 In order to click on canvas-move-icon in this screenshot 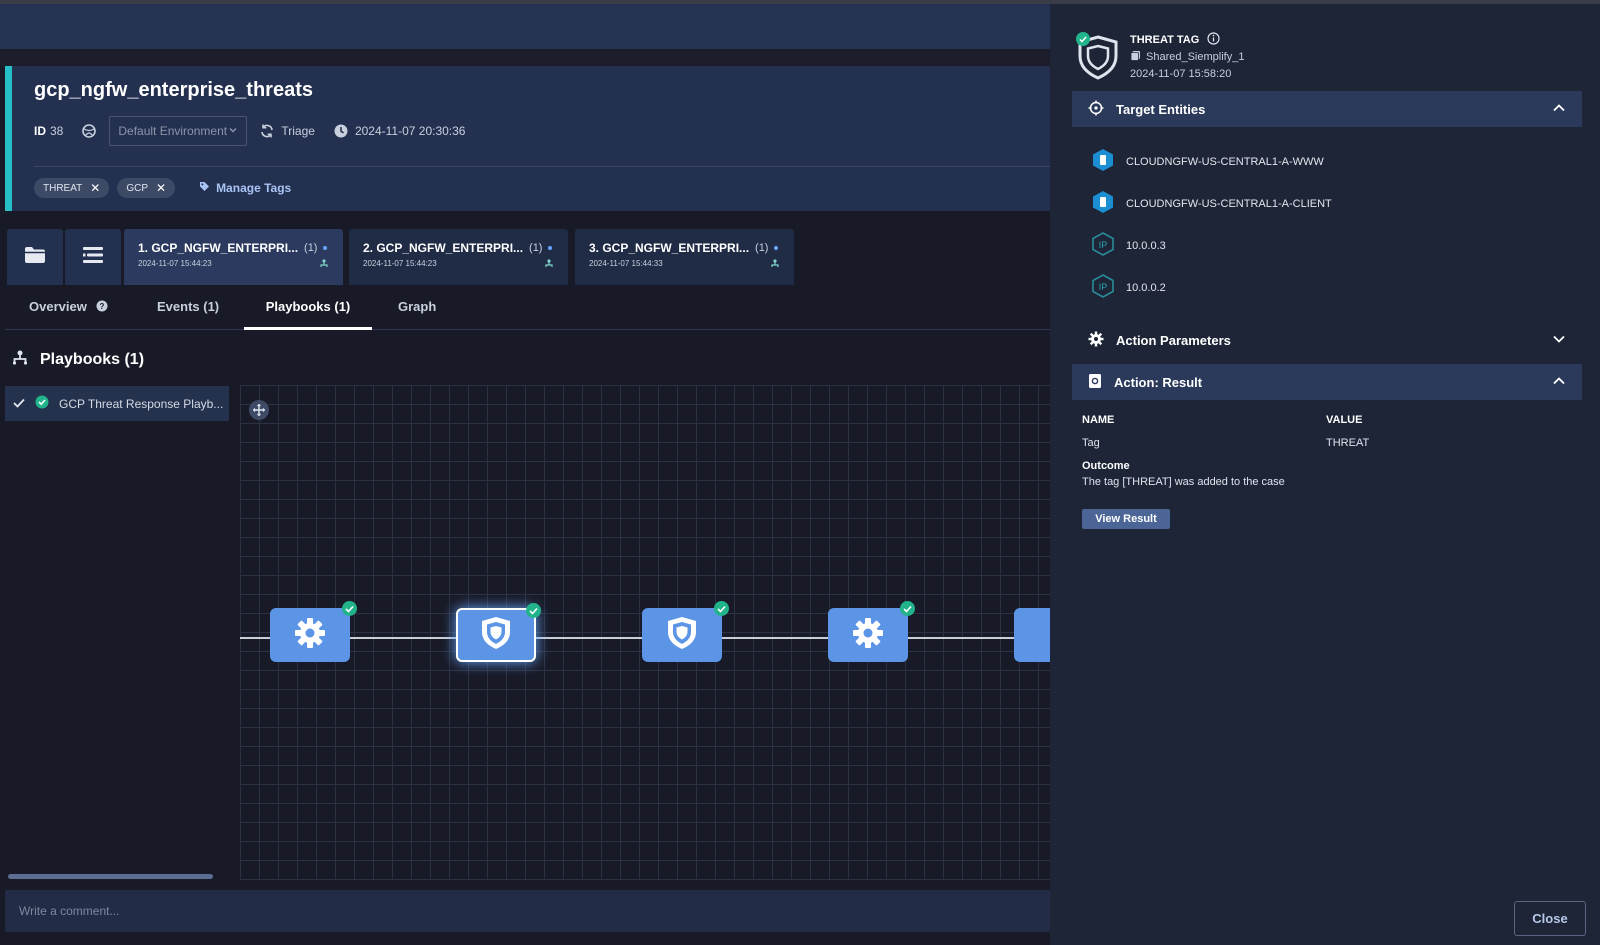, I will do `click(259, 410)`.